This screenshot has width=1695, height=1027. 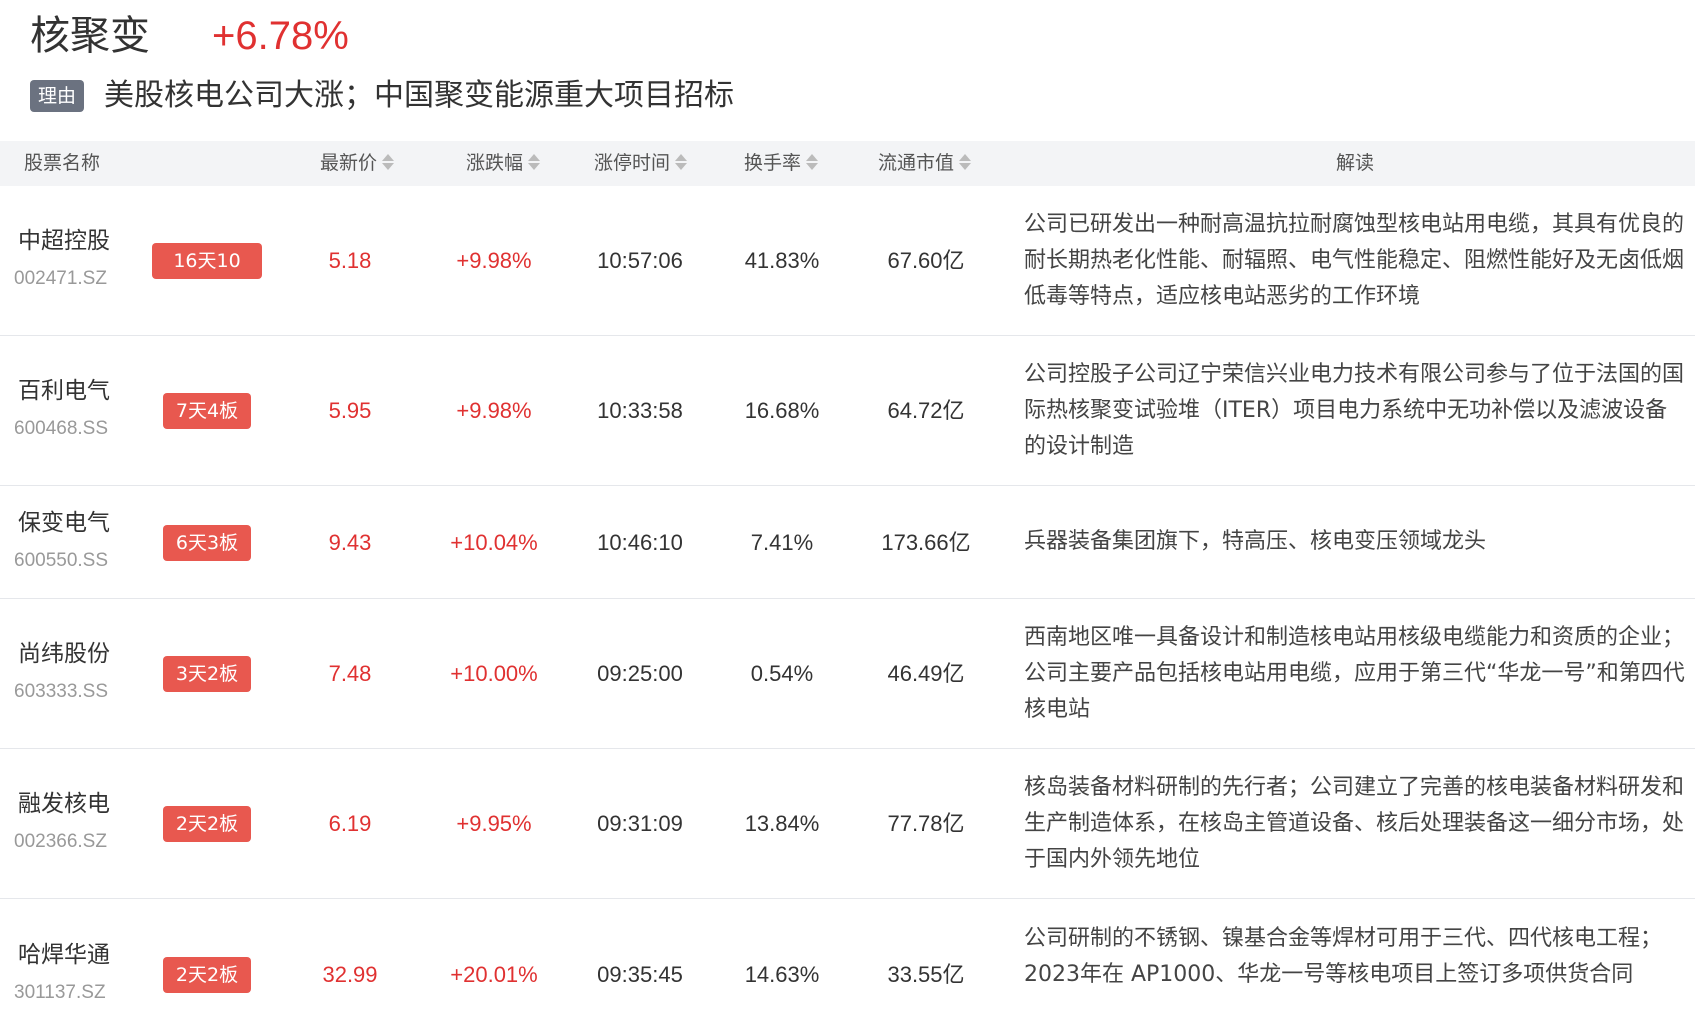 What do you see at coordinates (494, 673) in the screenshot?
I see `change-percent: +10.00%` at bounding box center [494, 673].